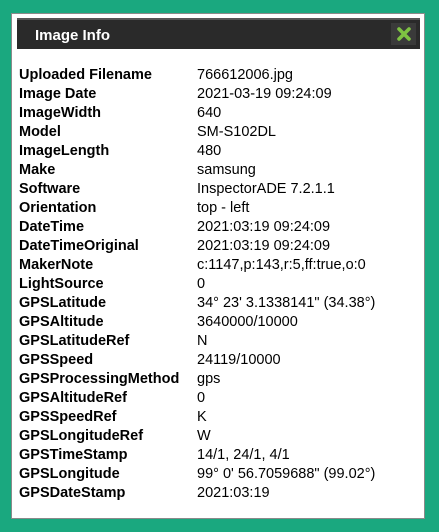 This screenshot has width=439, height=532. I want to click on close-button, so click(403, 34).